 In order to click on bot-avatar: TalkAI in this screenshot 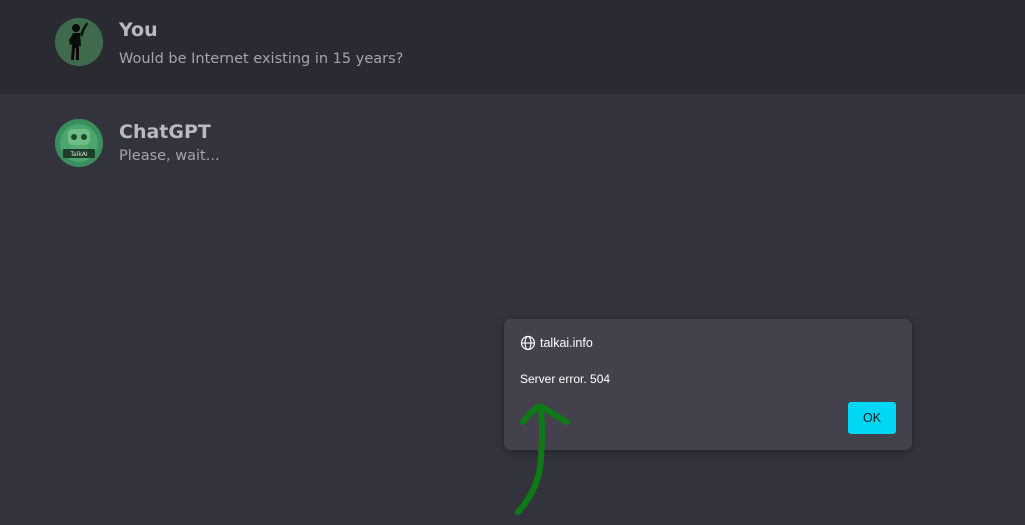, I will do `click(79, 143)`.